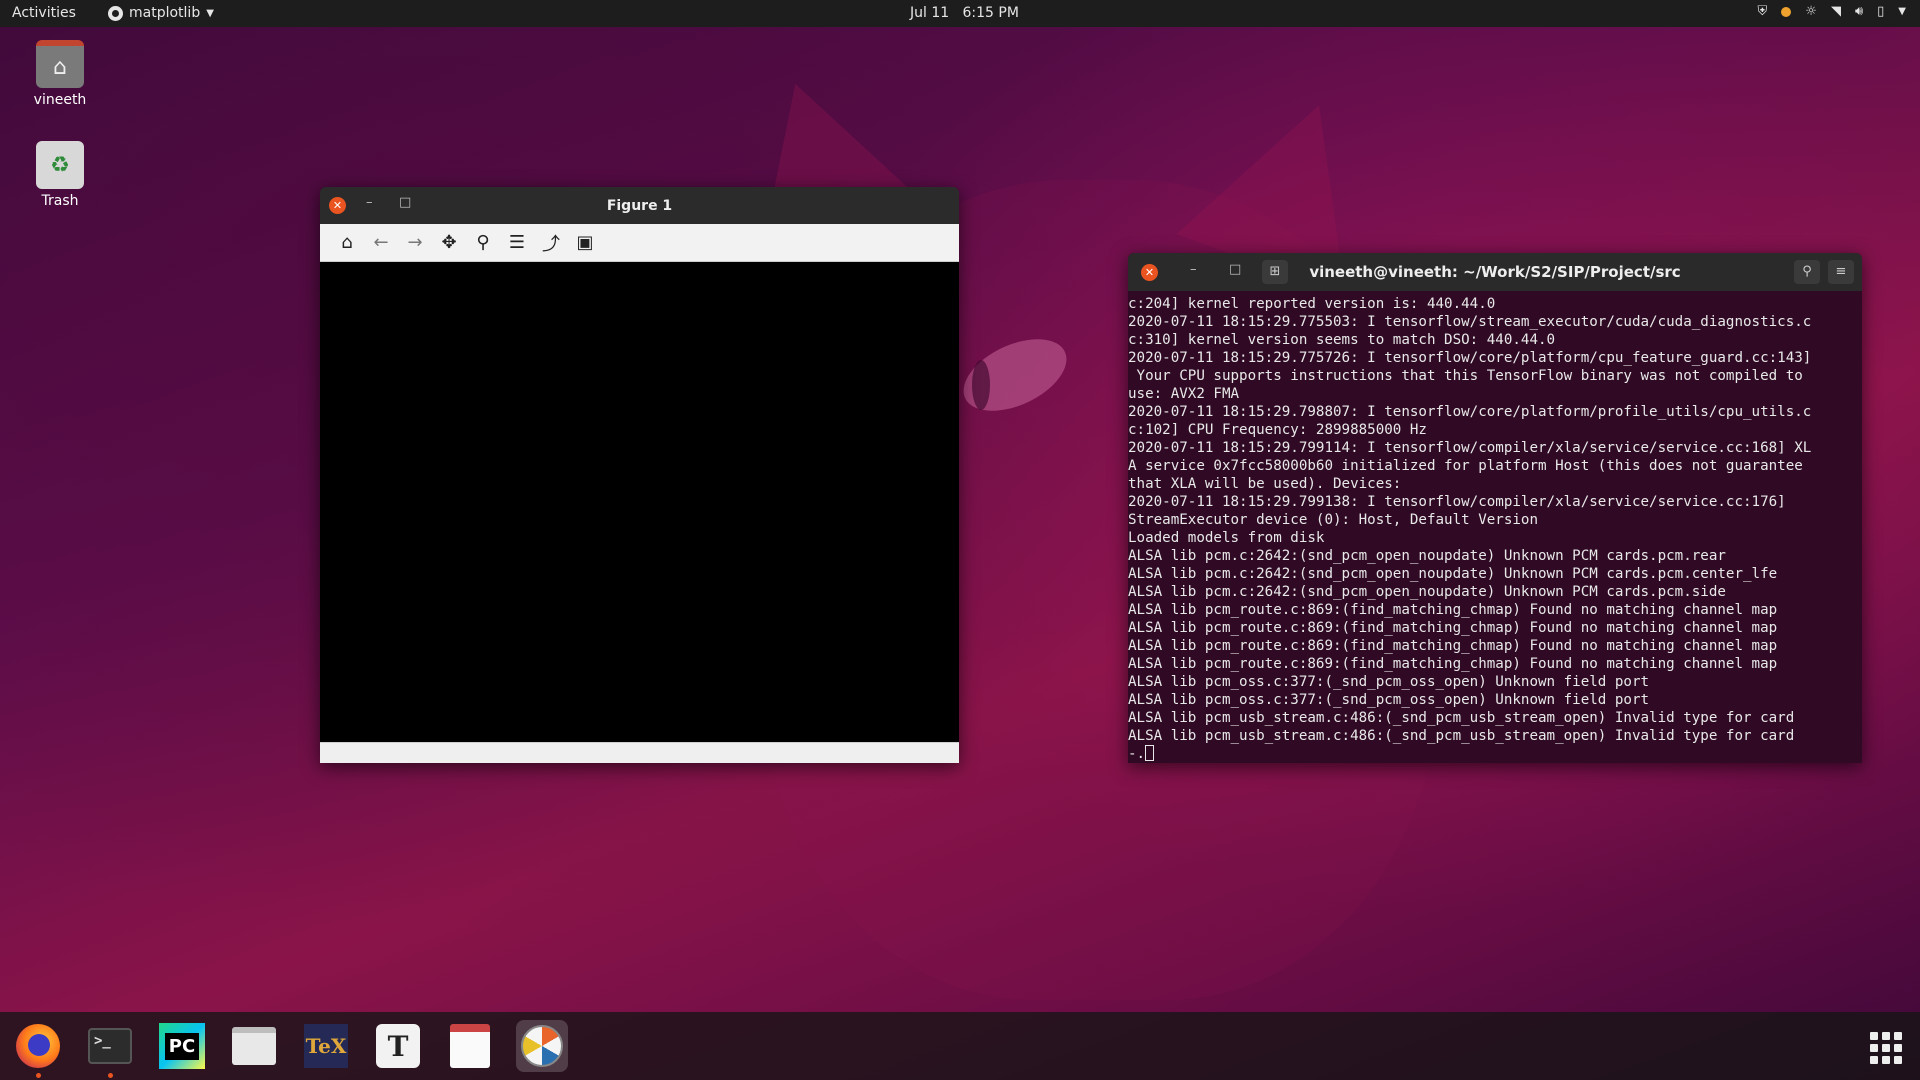  Describe the element at coordinates (449, 243) in the screenshot. I see `pan-icon: ✥` at that location.